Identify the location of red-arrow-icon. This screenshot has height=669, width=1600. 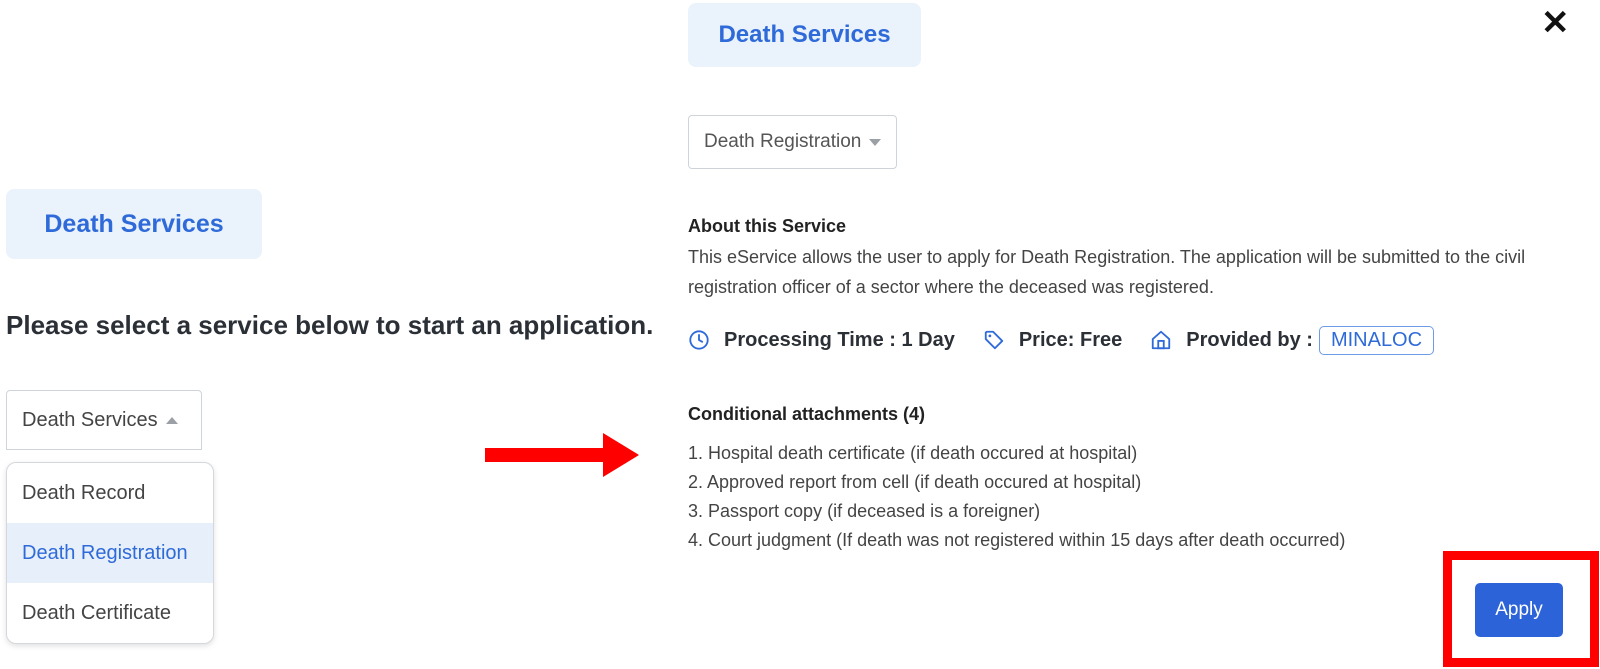
(562, 455).